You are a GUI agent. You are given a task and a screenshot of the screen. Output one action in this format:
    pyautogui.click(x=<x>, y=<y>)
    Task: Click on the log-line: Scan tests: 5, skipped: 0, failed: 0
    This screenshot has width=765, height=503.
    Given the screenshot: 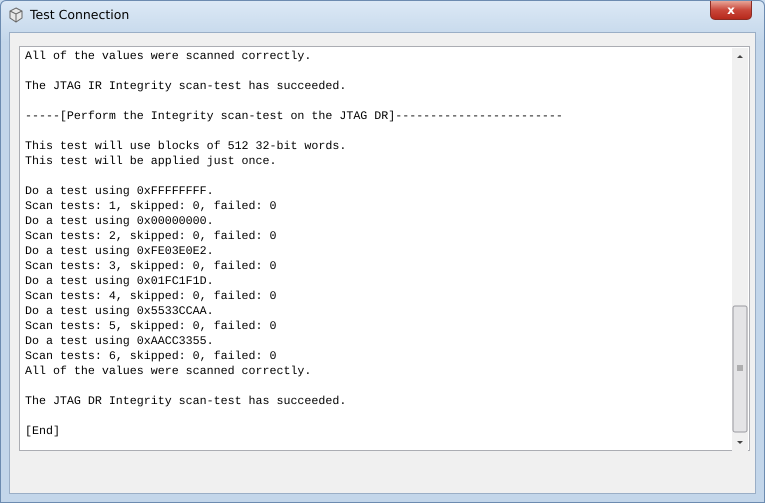 What is the action you would take?
    pyautogui.click(x=150, y=326)
    